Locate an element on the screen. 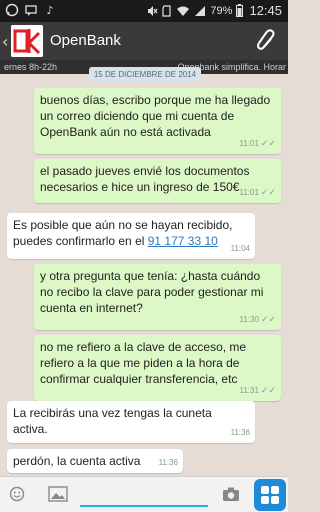  message-input is located at coordinates (144, 495).